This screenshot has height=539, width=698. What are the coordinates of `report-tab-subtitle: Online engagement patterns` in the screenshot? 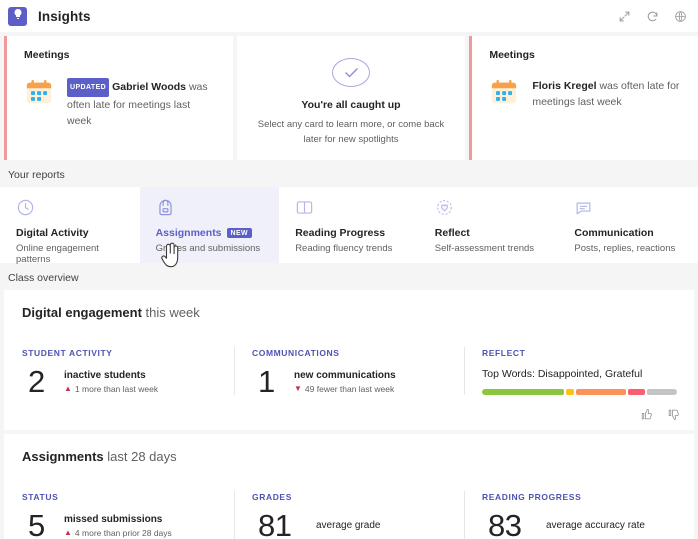 It's located at (57, 254).